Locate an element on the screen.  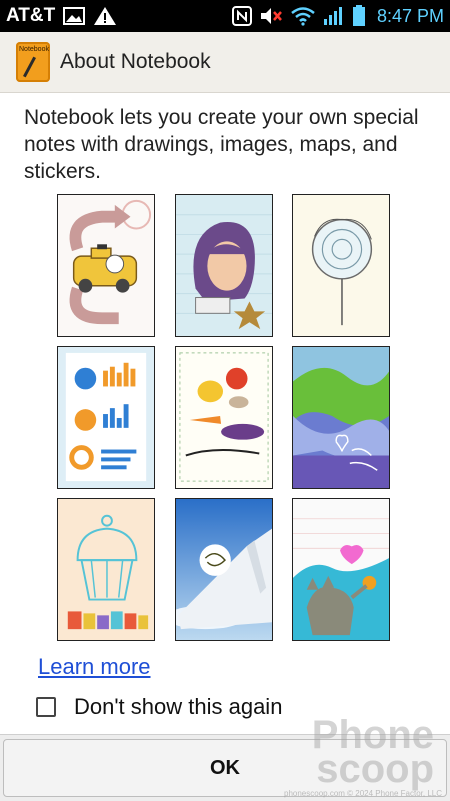
notebook-app-icon: Notebook is located at coordinates (33, 62).